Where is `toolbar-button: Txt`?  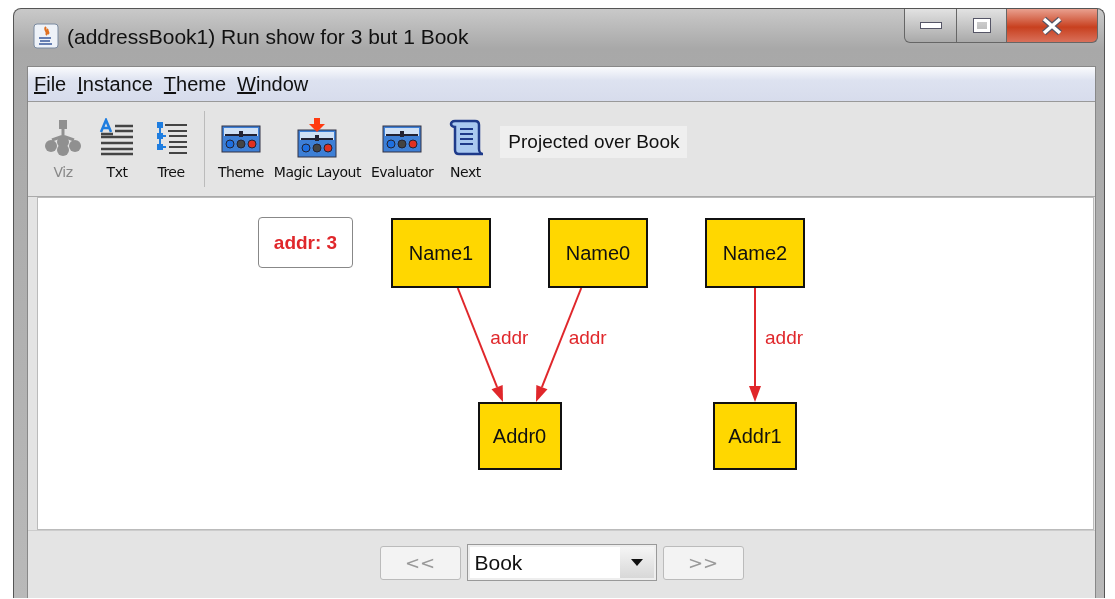 toolbar-button: Txt is located at coordinates (117, 149).